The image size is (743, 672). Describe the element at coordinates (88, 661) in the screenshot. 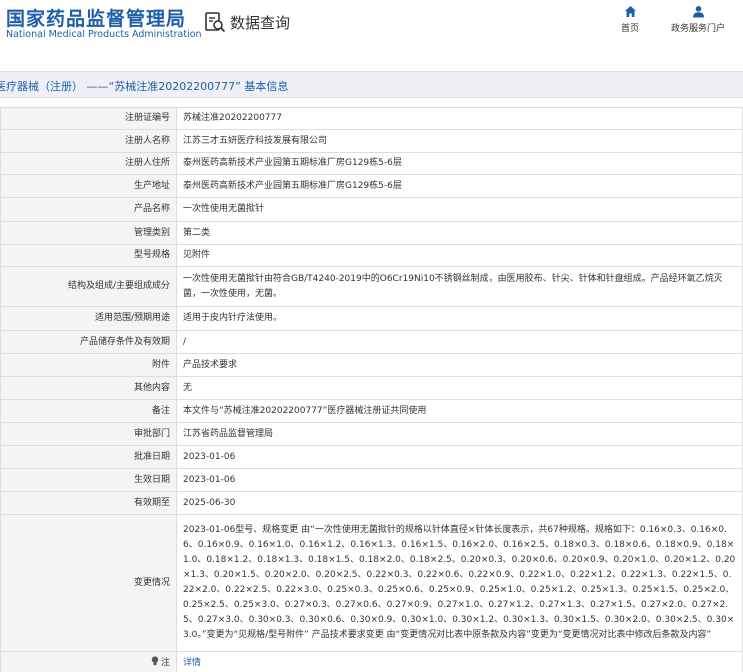

I see `field-label: 注` at that location.